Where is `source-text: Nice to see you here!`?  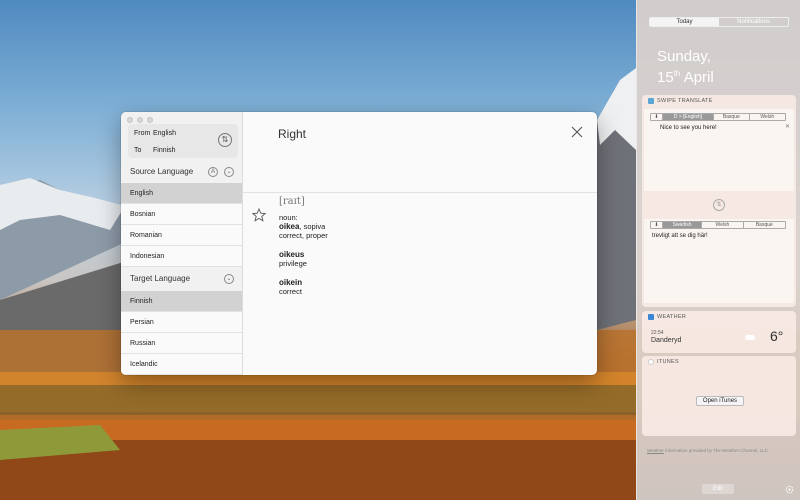
source-text: Nice to see you here! is located at coordinates (688, 128).